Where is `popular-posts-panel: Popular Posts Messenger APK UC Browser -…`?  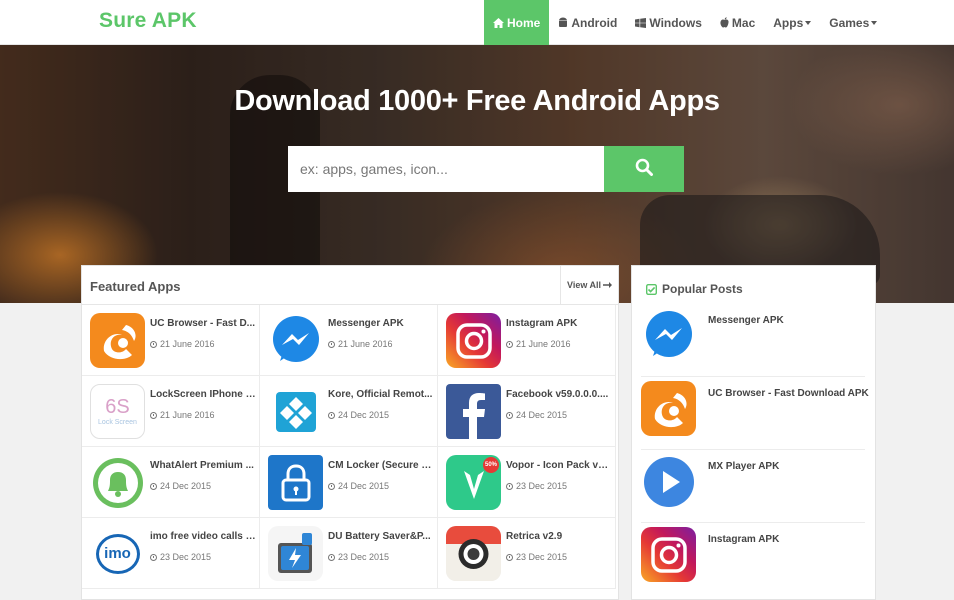 popular-posts-panel: Popular Posts Messenger APK UC Browser -… is located at coordinates (753, 432).